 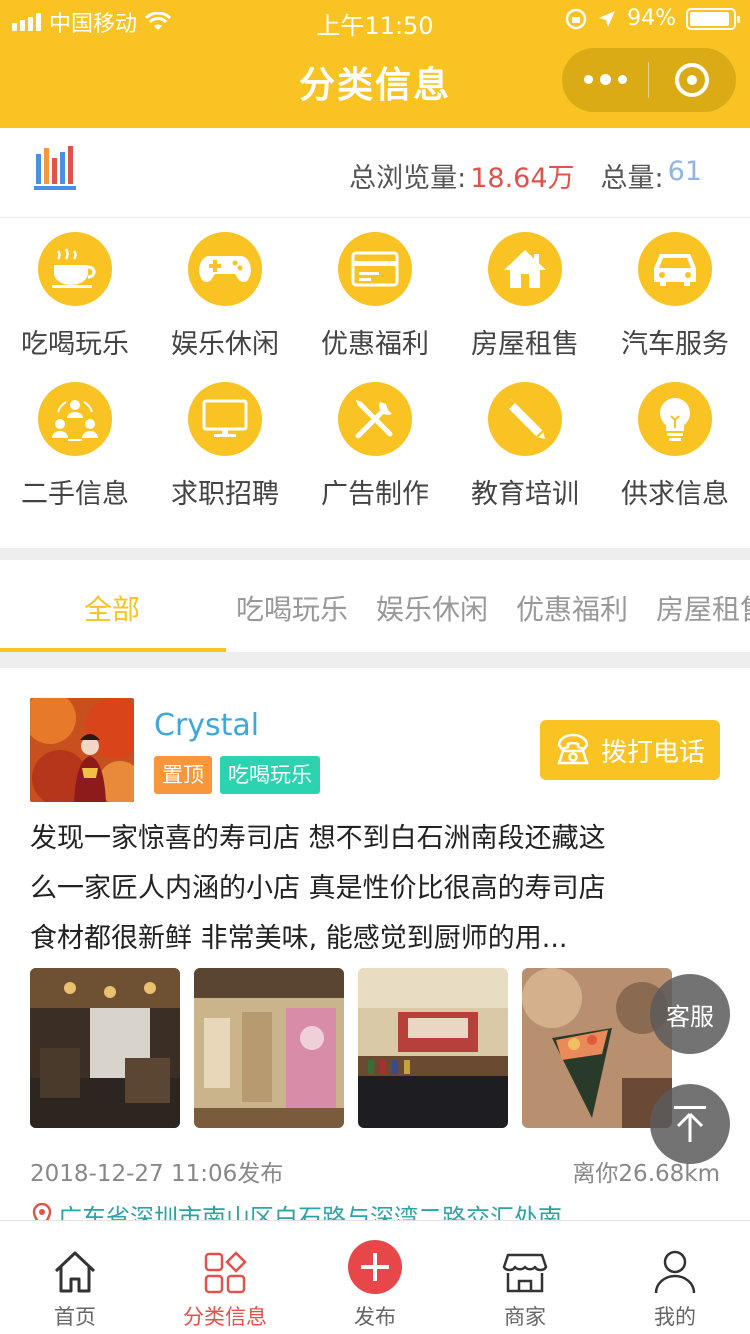 What do you see at coordinates (225, 445) in the screenshot?
I see `category-jobs: 求职招聘` at bounding box center [225, 445].